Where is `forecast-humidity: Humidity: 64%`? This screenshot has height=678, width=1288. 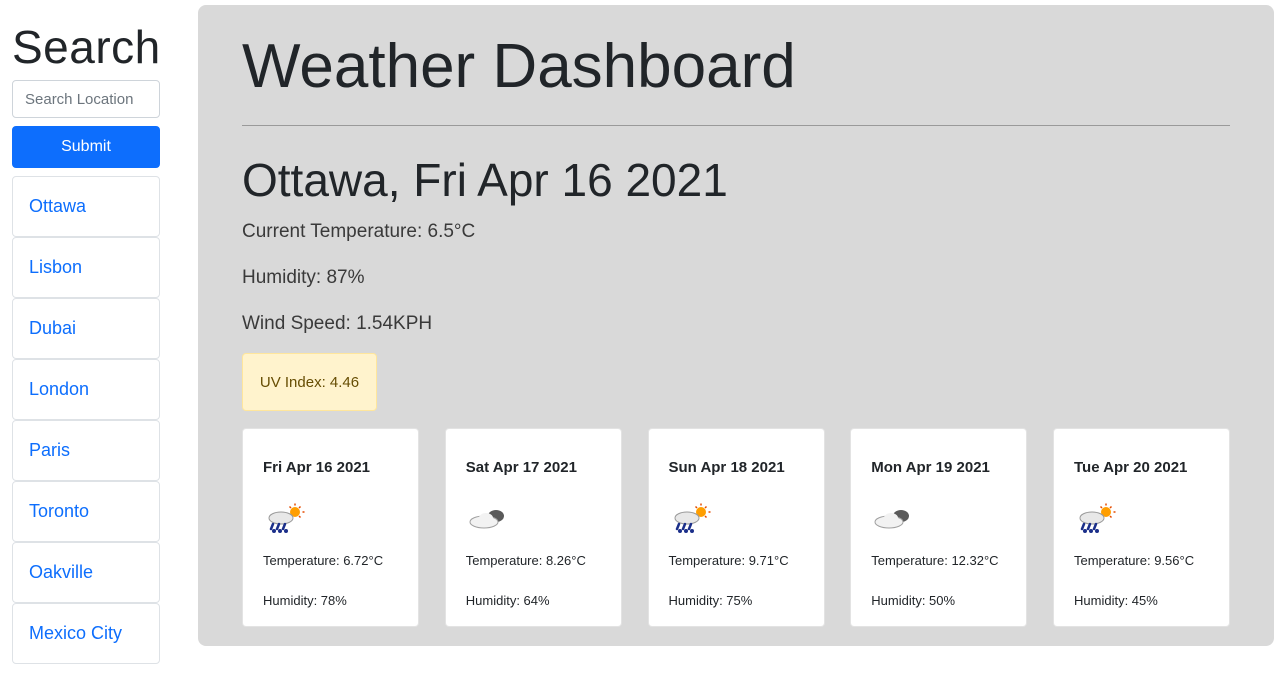 forecast-humidity: Humidity: 64% is located at coordinates (507, 600).